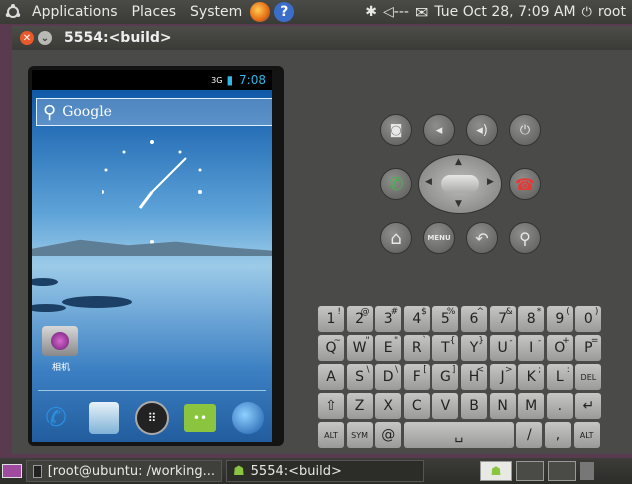 The height and width of the screenshot is (484, 632). Describe the element at coordinates (559, 348) in the screenshot. I see `key-o: O +` at that location.